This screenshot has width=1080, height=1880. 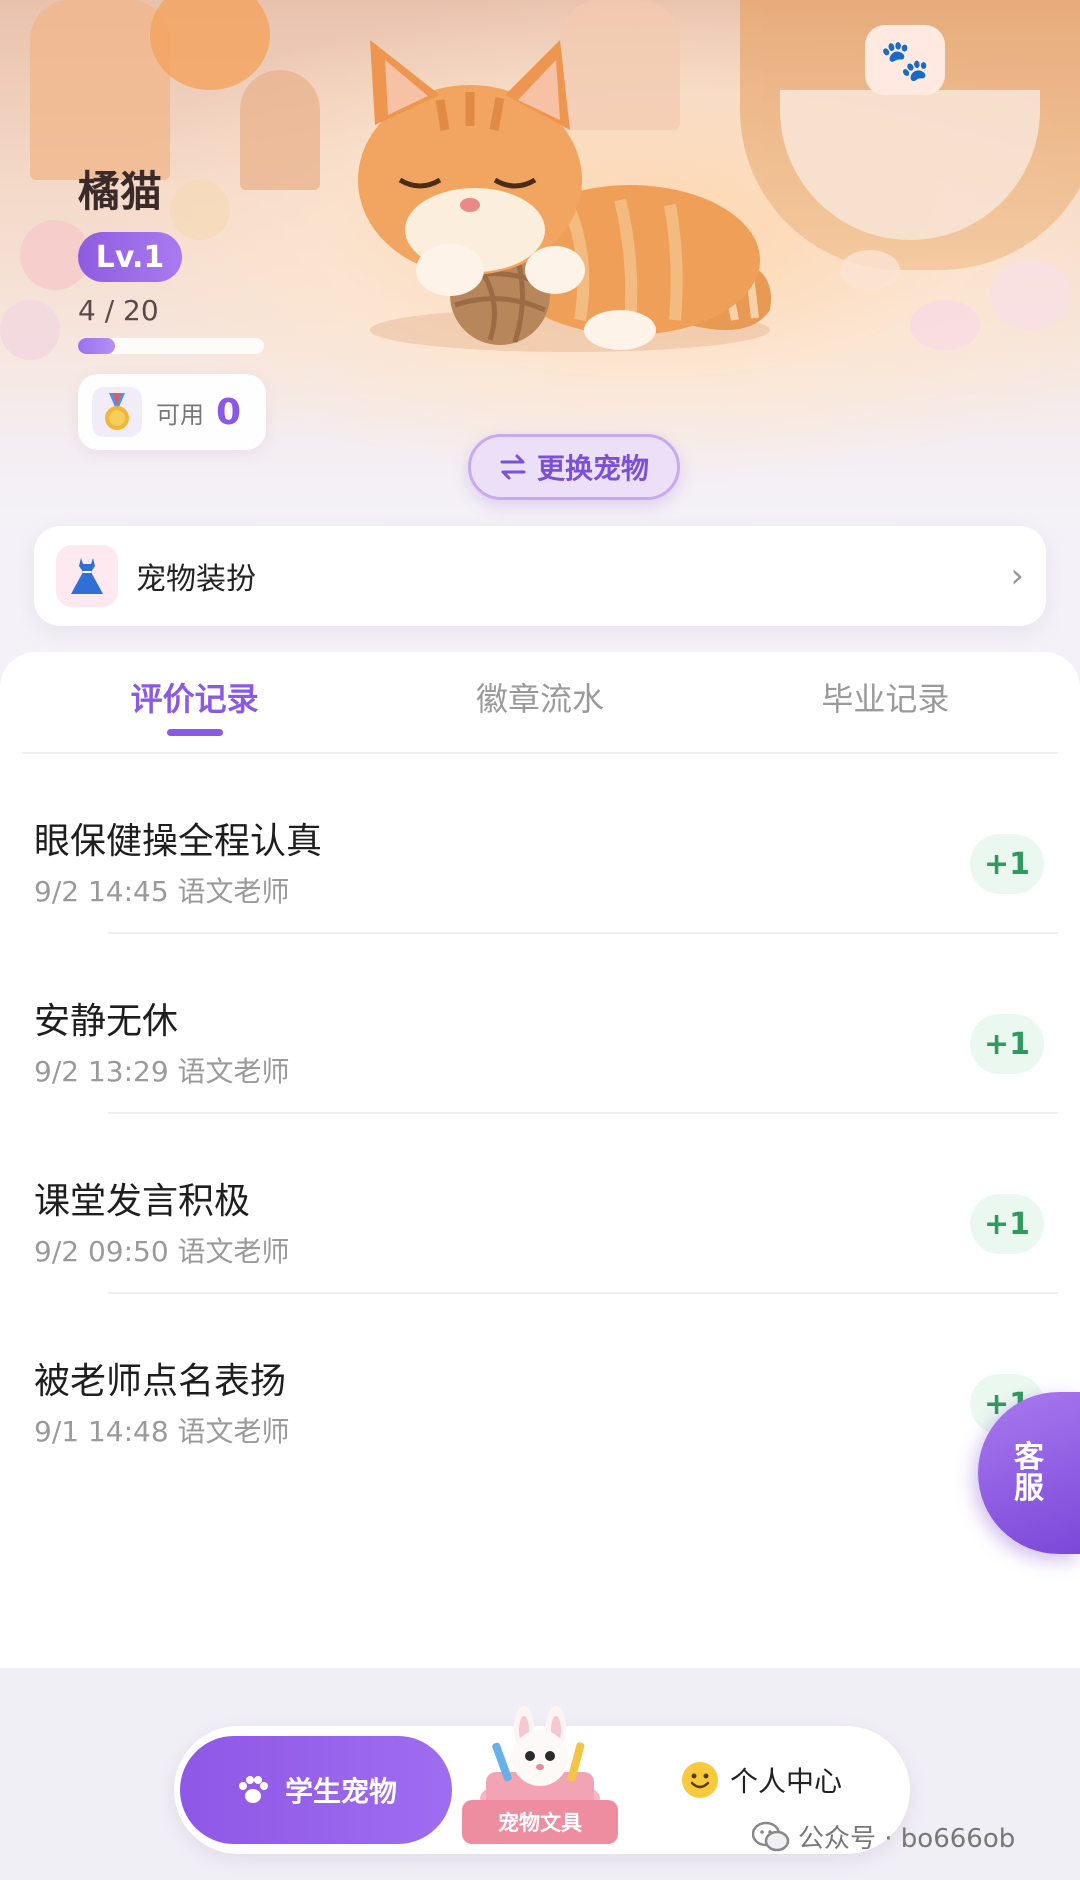 I want to click on nav-pet-stationery-label: 宠物文具, so click(x=540, y=1822).